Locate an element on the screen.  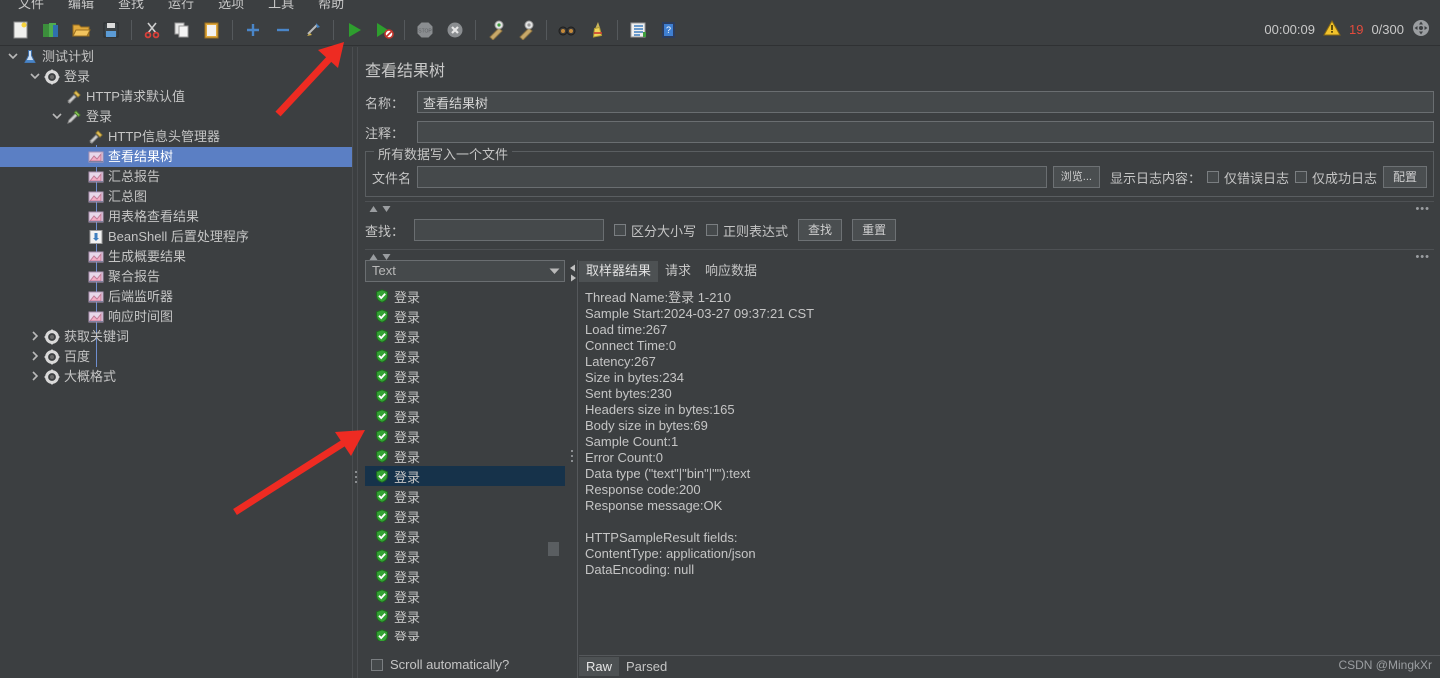
tree-node-7: 汇总图 is located at coordinates (176, 197).